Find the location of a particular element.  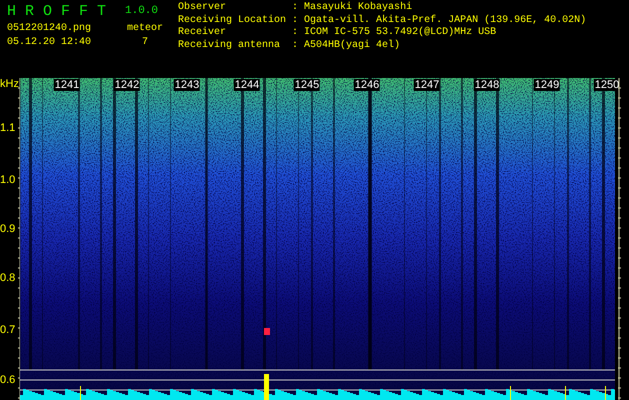

axis-tick-label: 0.7 is located at coordinates (8, 330).